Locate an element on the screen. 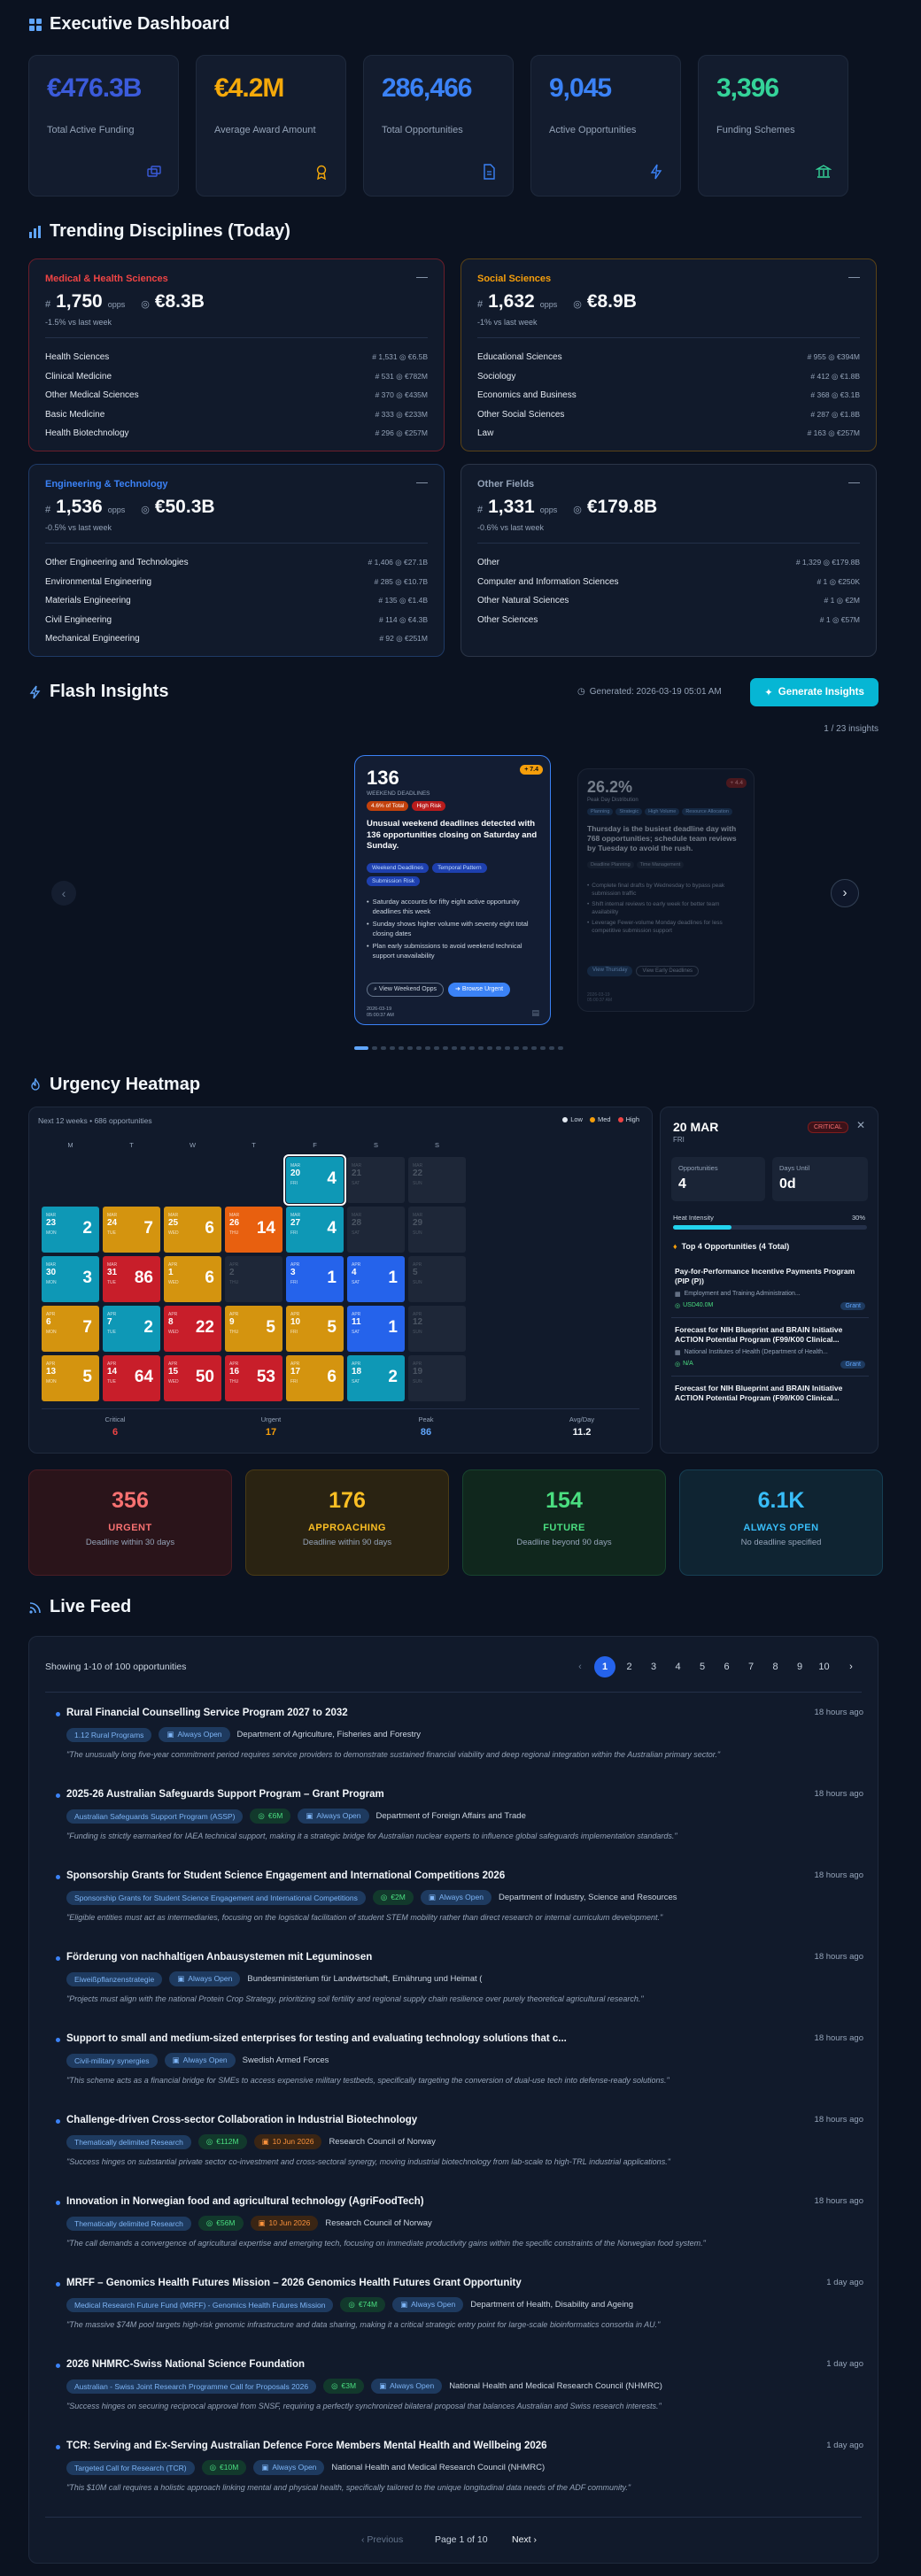 The height and width of the screenshot is (2576, 921). subfield-row: Other Social Sciences # 287 ◎ €1.8B is located at coordinates (668, 415).